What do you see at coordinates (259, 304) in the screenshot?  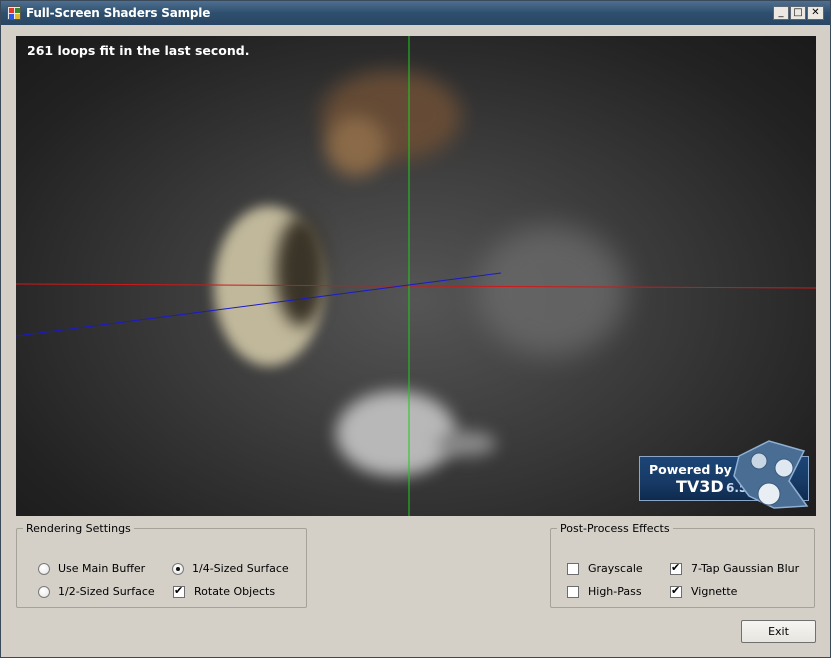 I see `z-axis-line` at bounding box center [259, 304].